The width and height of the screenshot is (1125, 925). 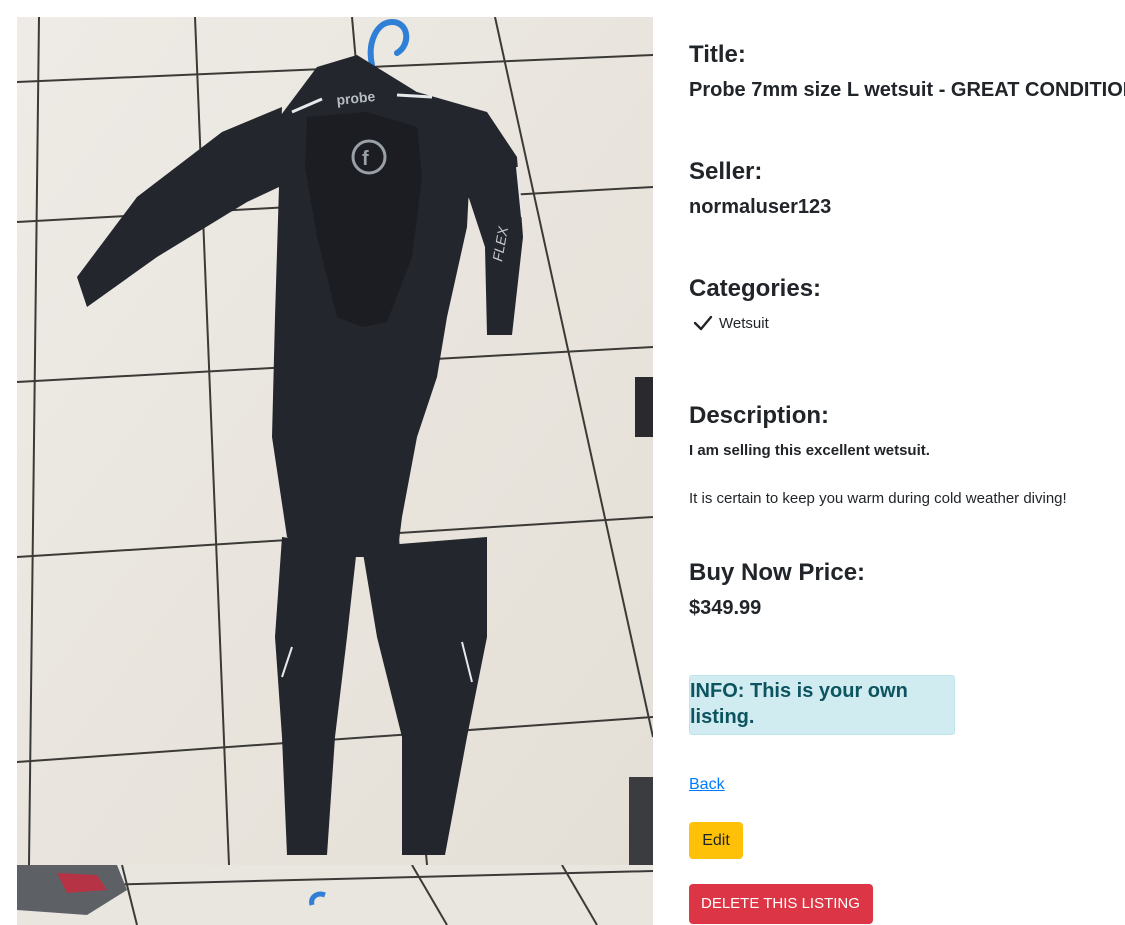 I want to click on seller-label: Seller:, so click(x=726, y=171).